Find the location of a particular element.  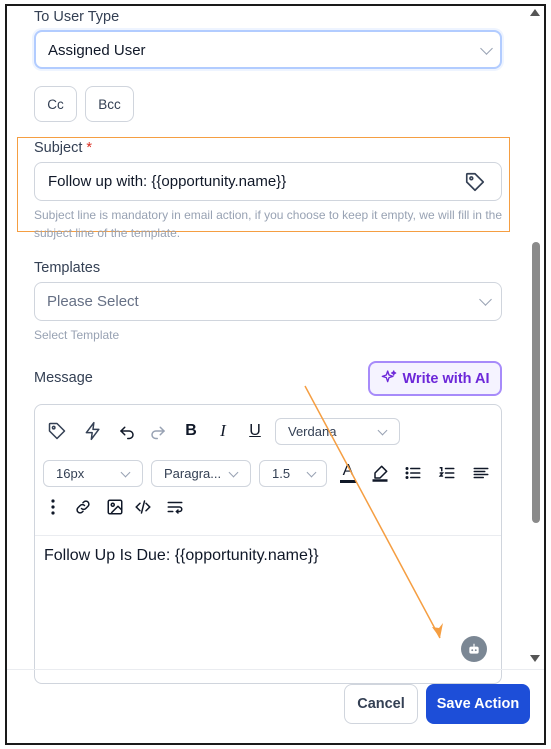

scroll-down-arrow-icon is located at coordinates (535, 658).